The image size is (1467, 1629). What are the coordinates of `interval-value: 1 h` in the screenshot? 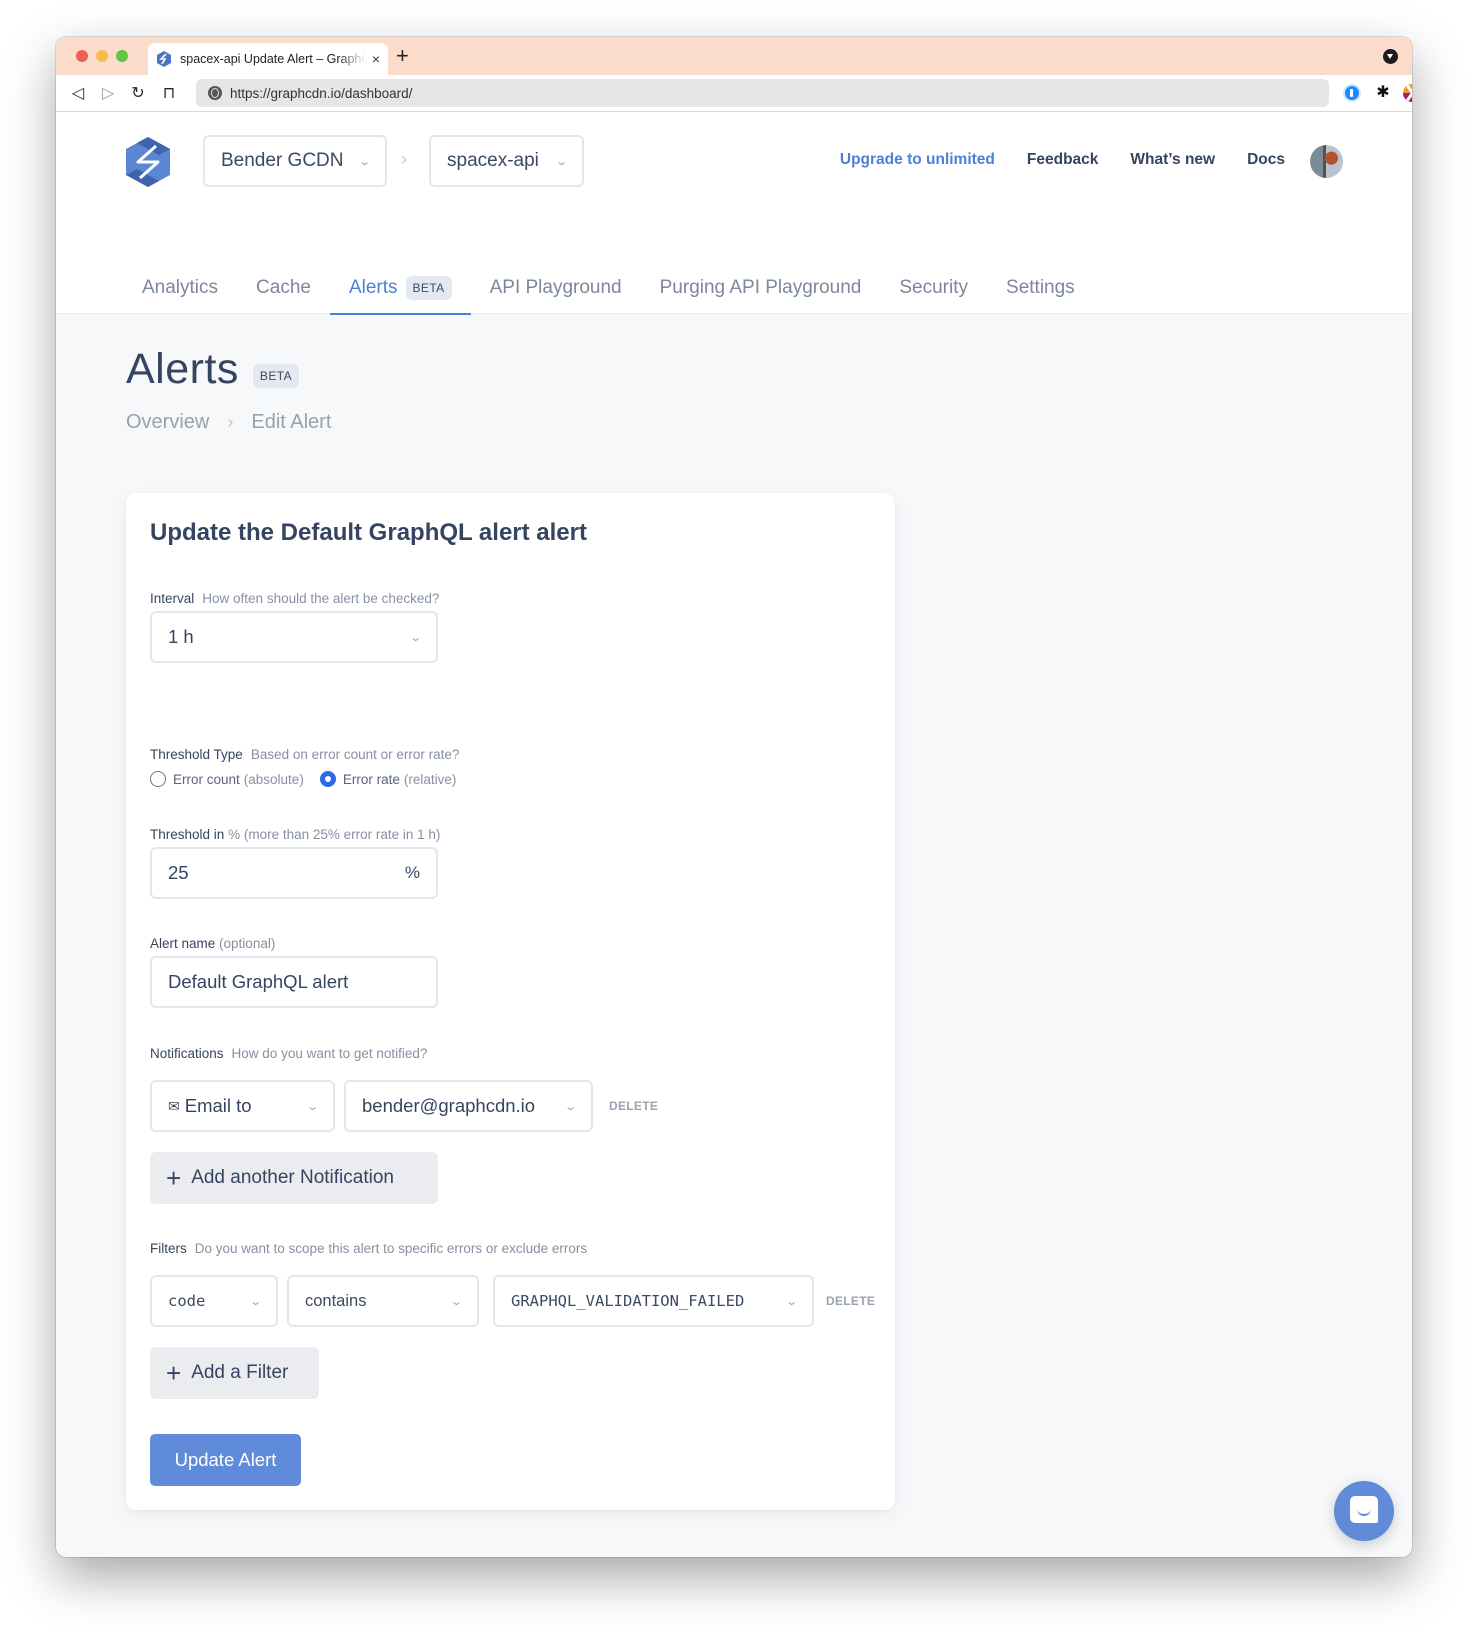 It's located at (181, 636).